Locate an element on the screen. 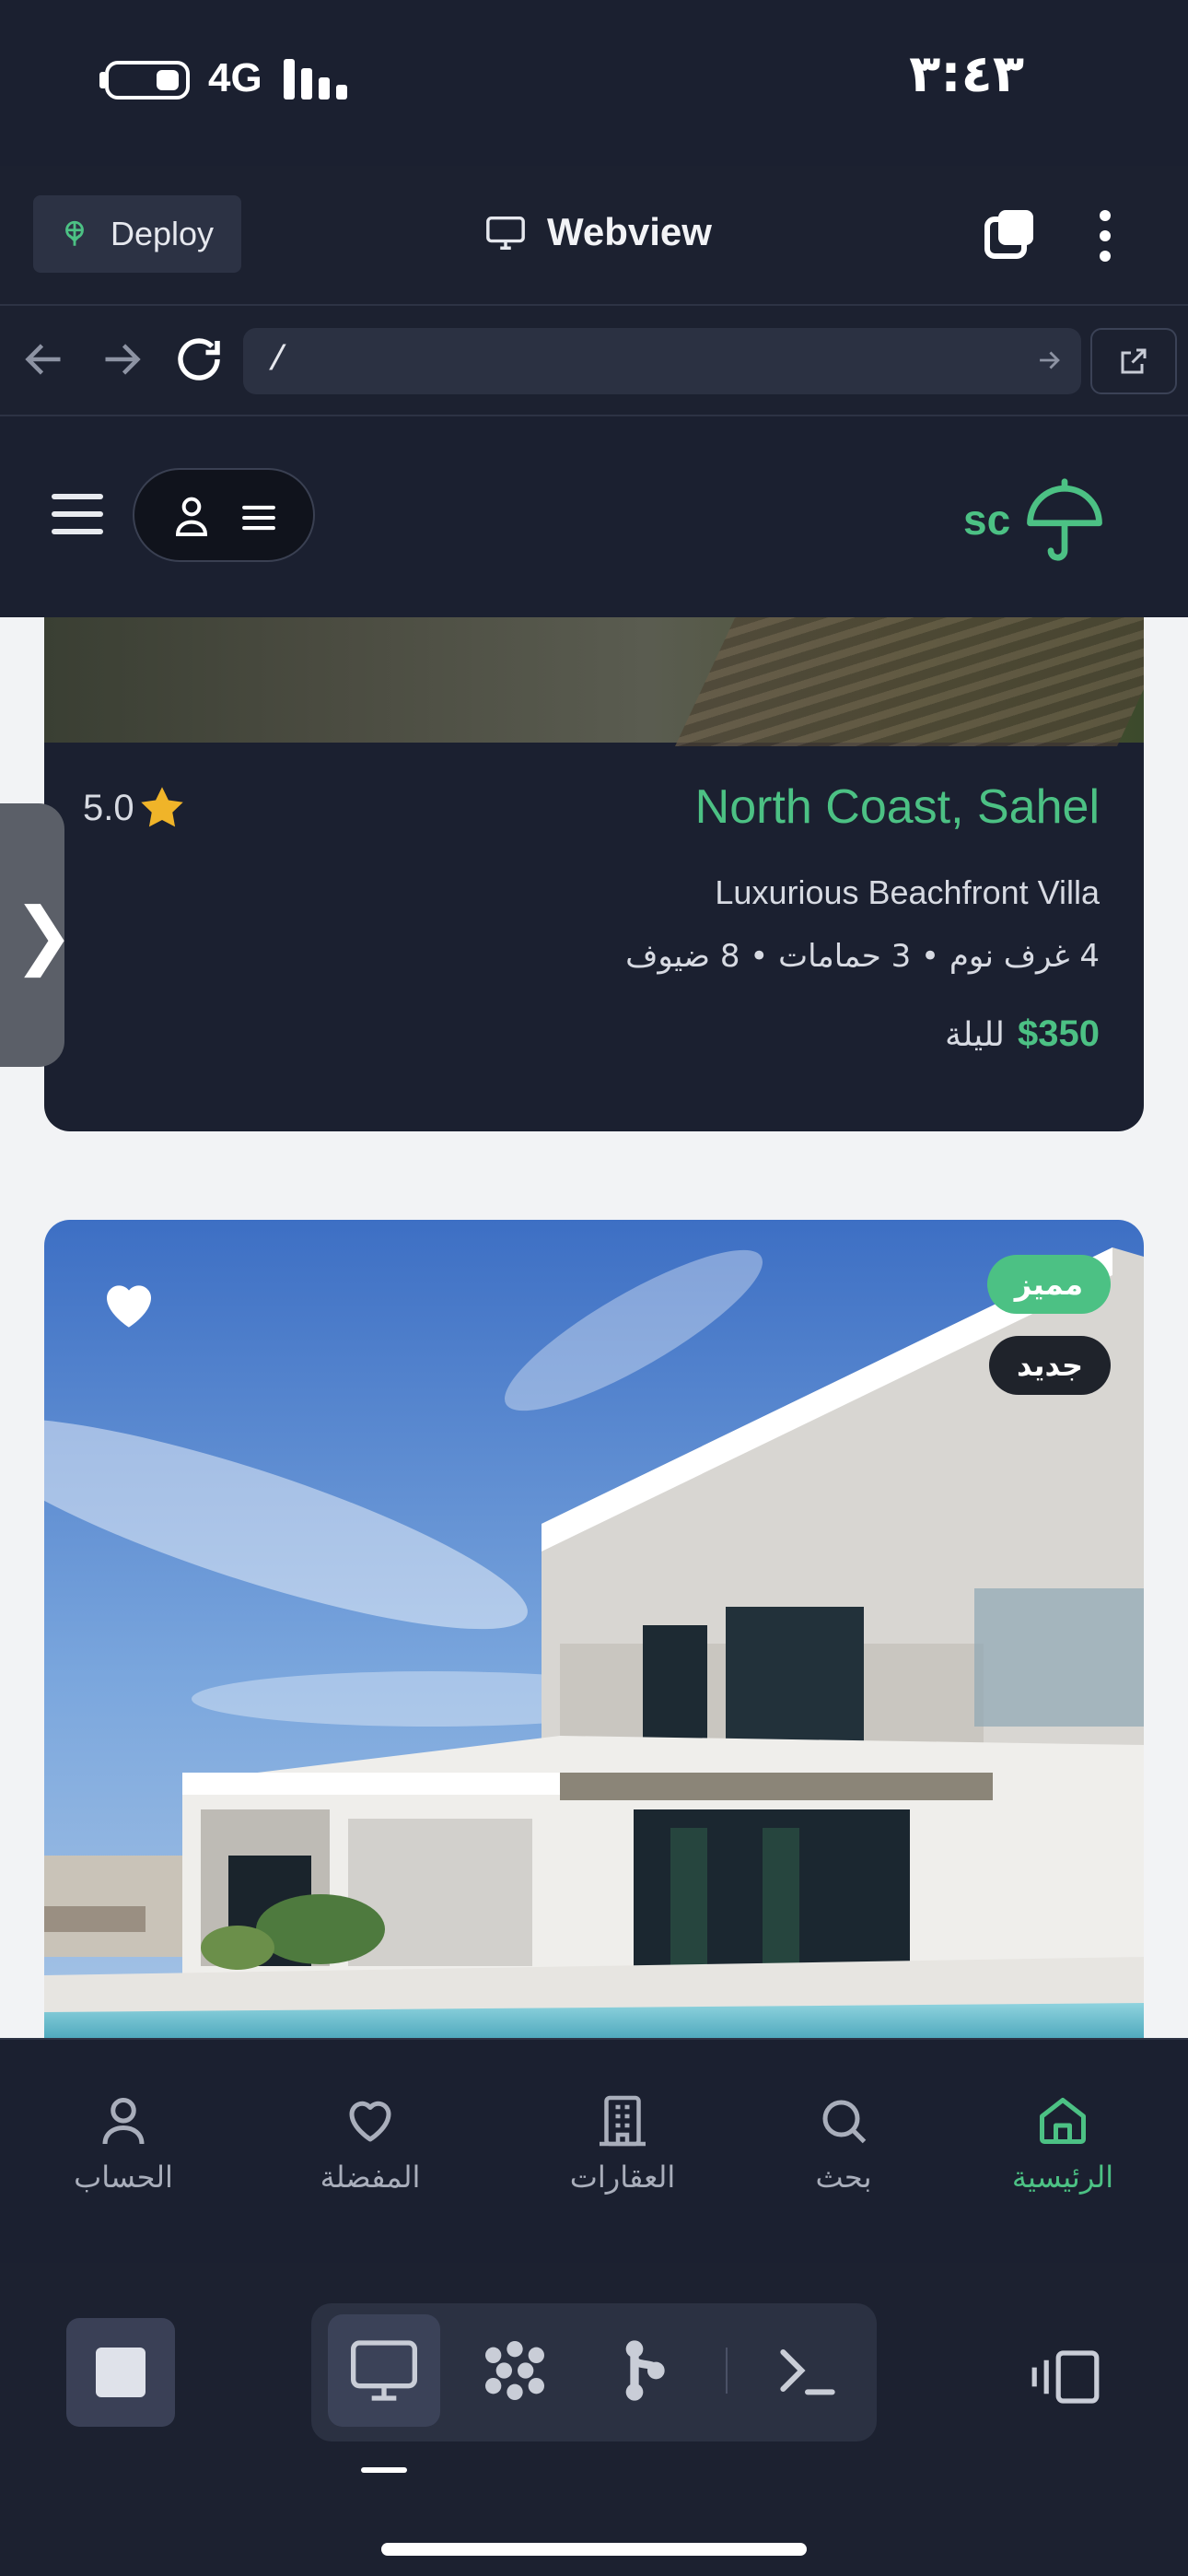  open-external-button is located at coordinates (1133, 361).